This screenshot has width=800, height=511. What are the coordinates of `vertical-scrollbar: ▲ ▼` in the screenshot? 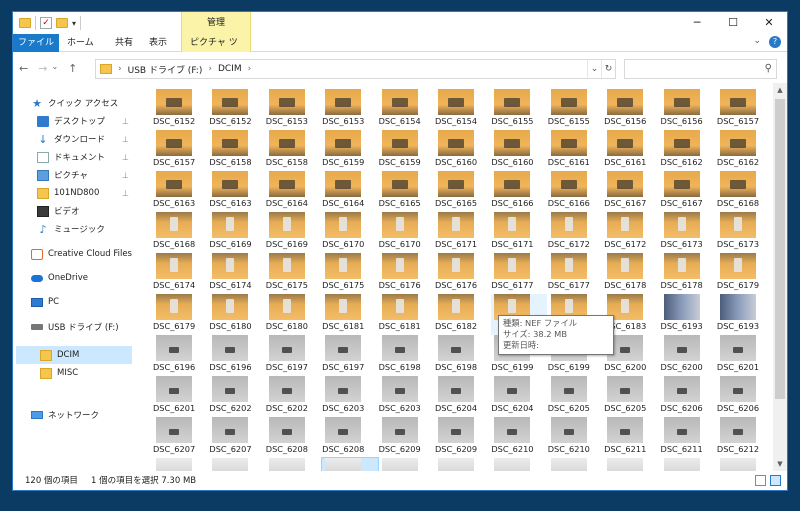 It's located at (780, 277).